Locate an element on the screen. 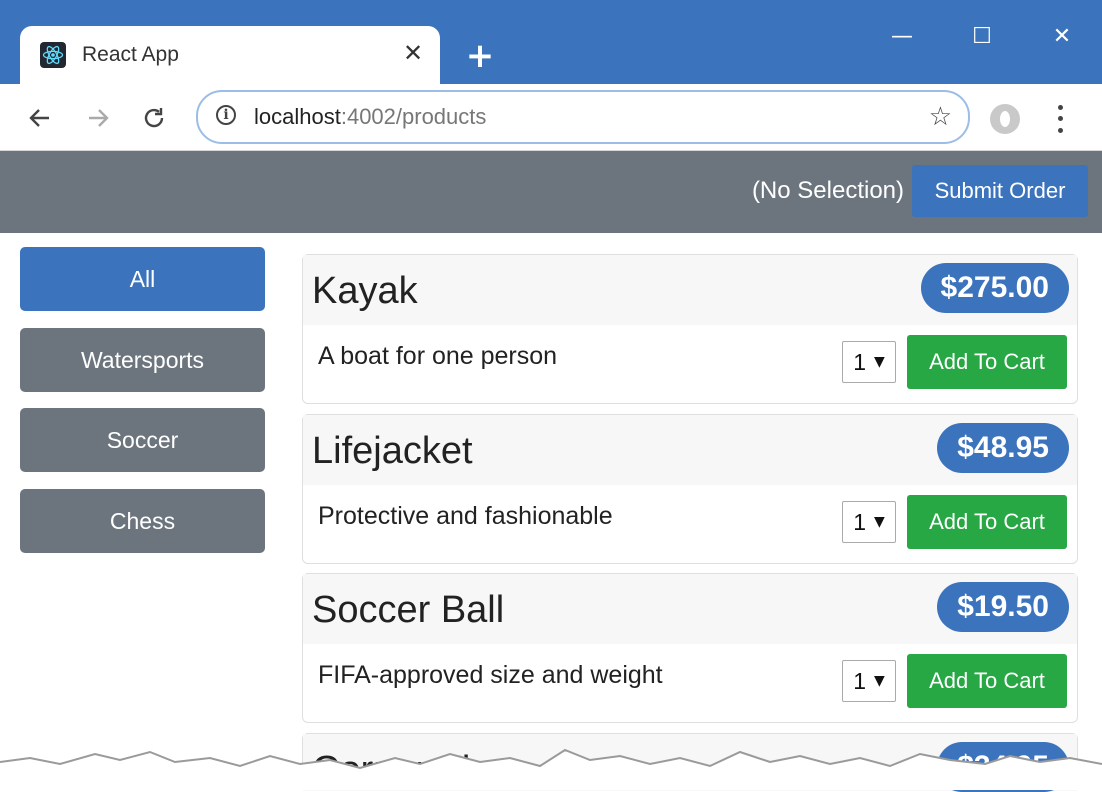 The width and height of the screenshot is (1102, 792). price-badge: $275.00 is located at coordinates (994, 288).